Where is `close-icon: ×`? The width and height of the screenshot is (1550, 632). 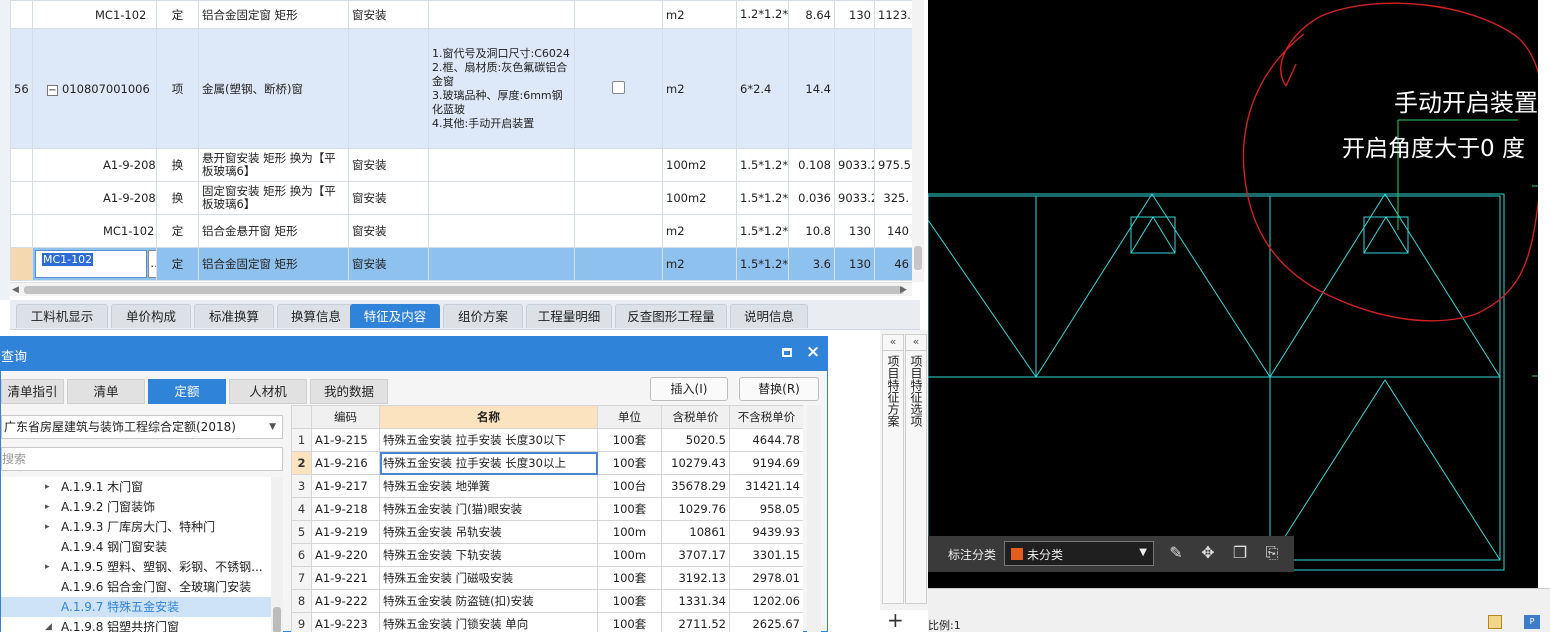 close-icon: × is located at coordinates (813, 352).